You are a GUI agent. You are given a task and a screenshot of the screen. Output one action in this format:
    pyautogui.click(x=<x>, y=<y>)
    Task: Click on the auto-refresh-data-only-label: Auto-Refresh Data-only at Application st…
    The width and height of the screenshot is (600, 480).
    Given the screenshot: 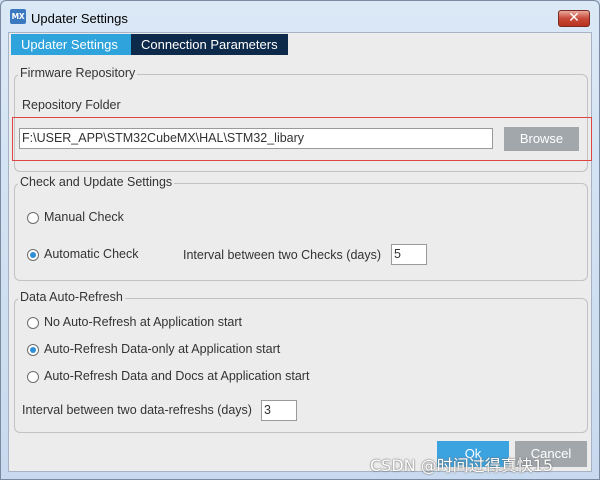 What is the action you would take?
    pyautogui.click(x=162, y=349)
    